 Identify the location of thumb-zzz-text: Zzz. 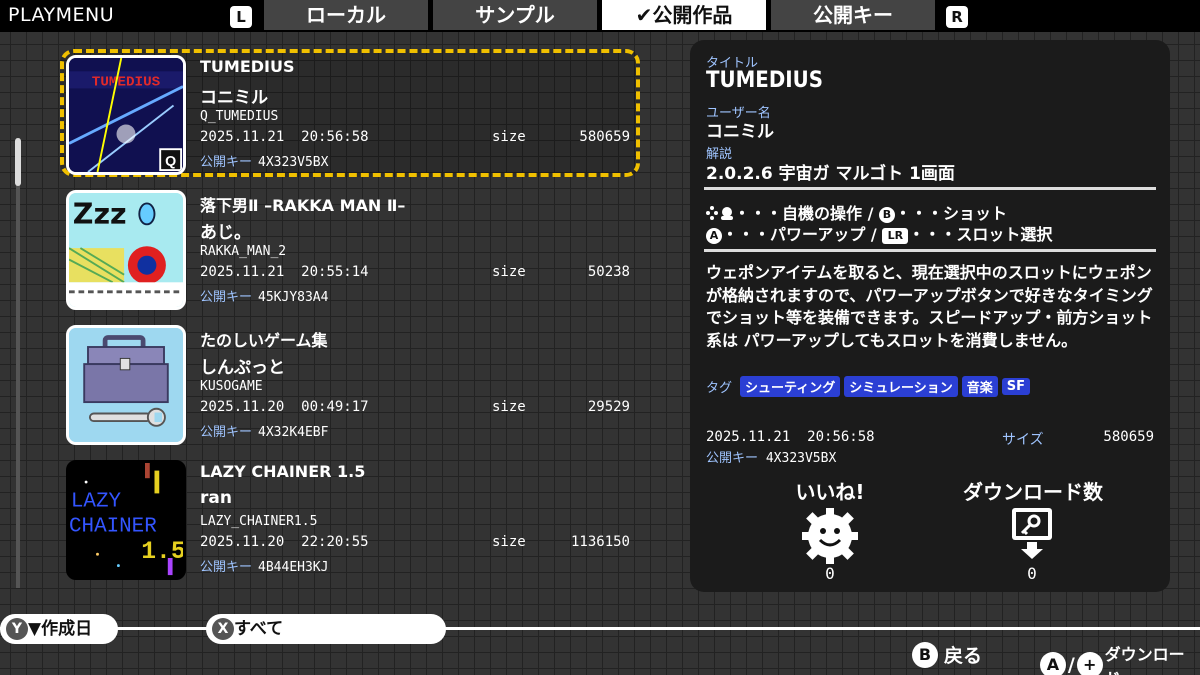
(100, 213).